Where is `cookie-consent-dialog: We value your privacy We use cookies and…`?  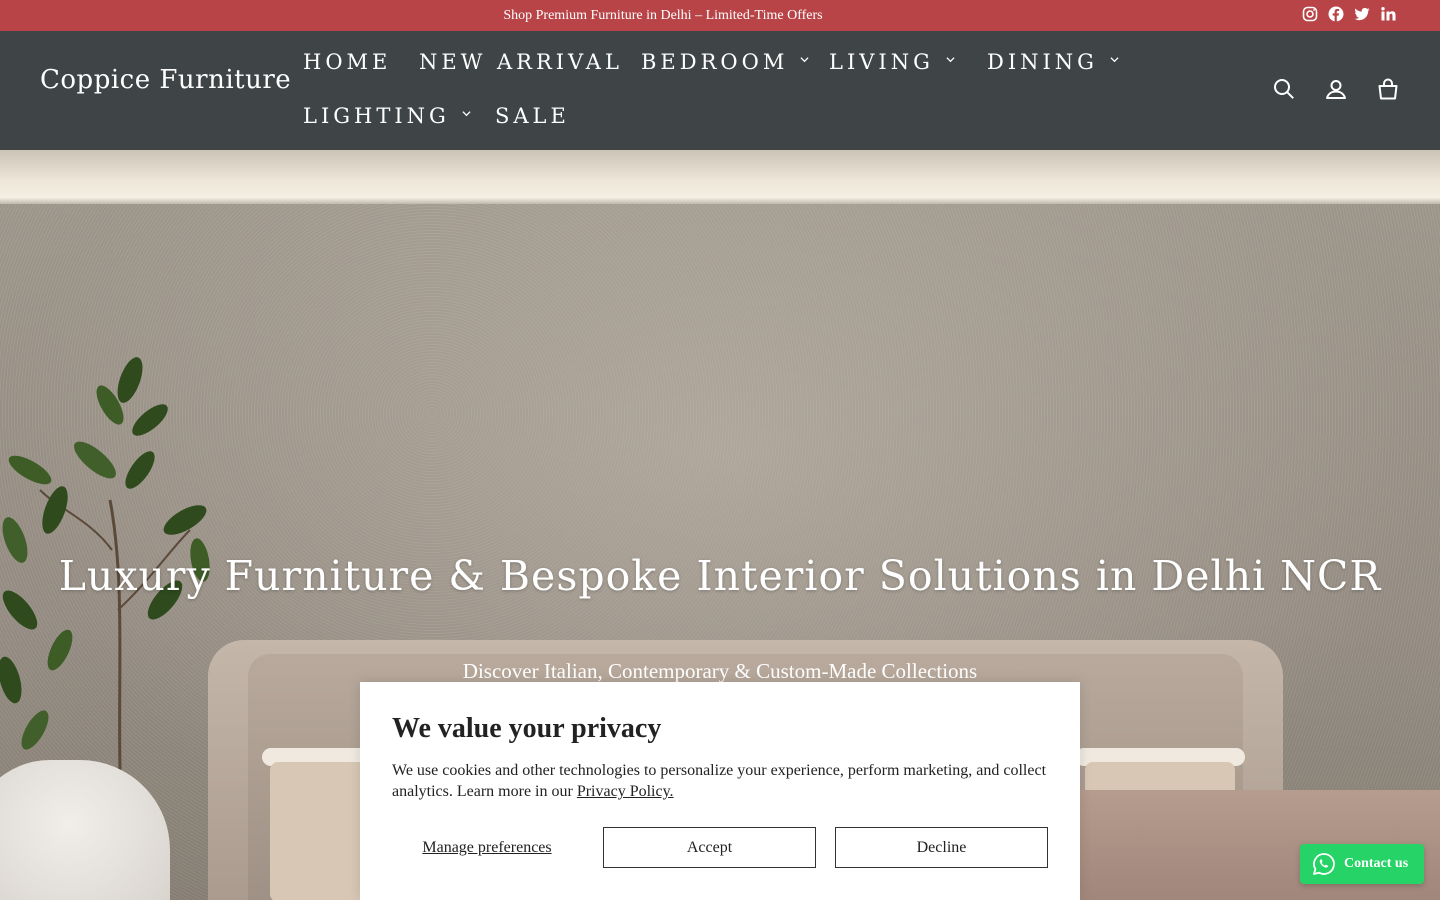
cookie-consent-dialog: We value your privacy We use cookies and… is located at coordinates (720, 791).